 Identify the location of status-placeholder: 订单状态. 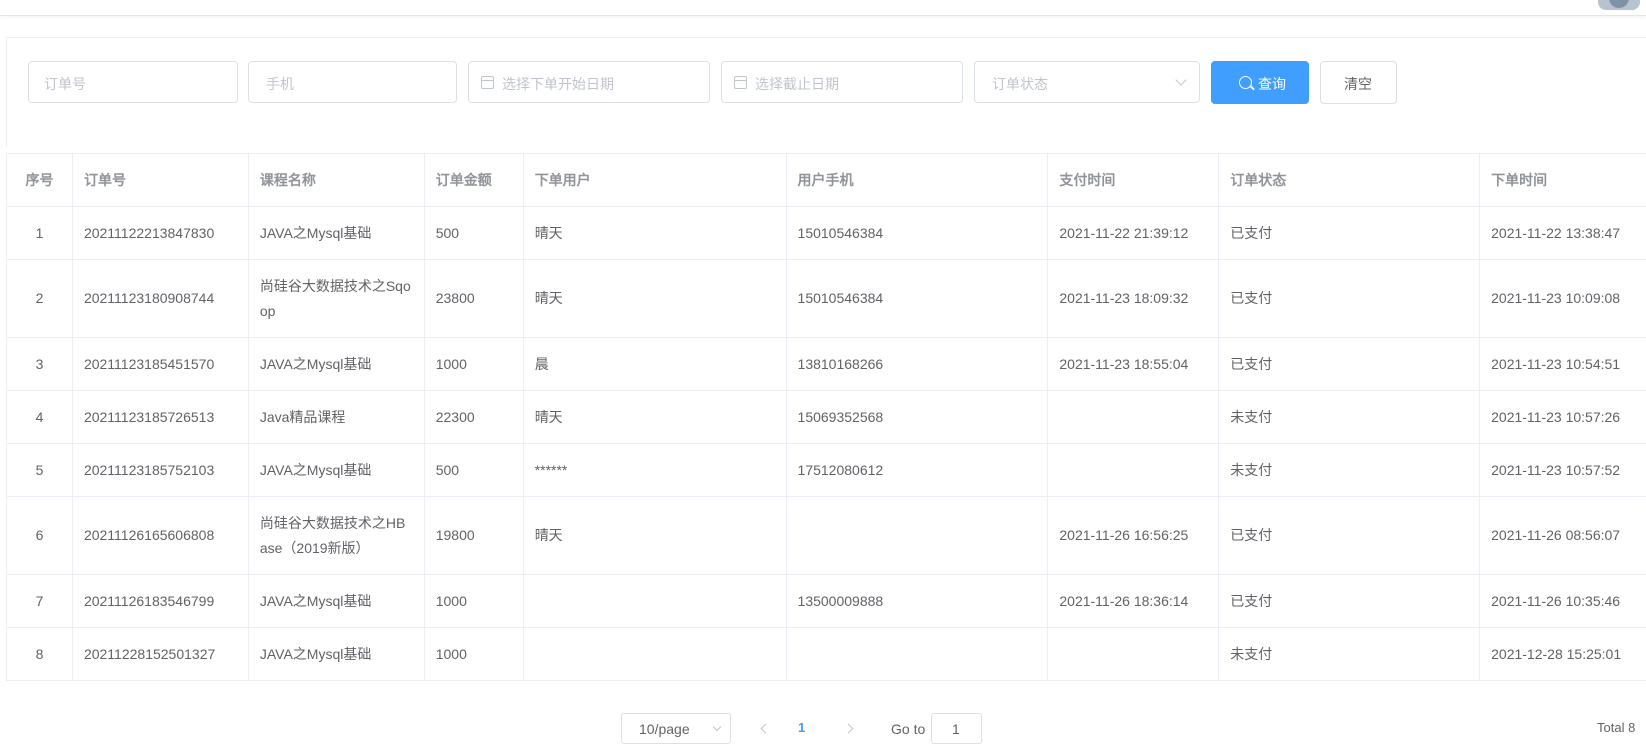
(1020, 84).